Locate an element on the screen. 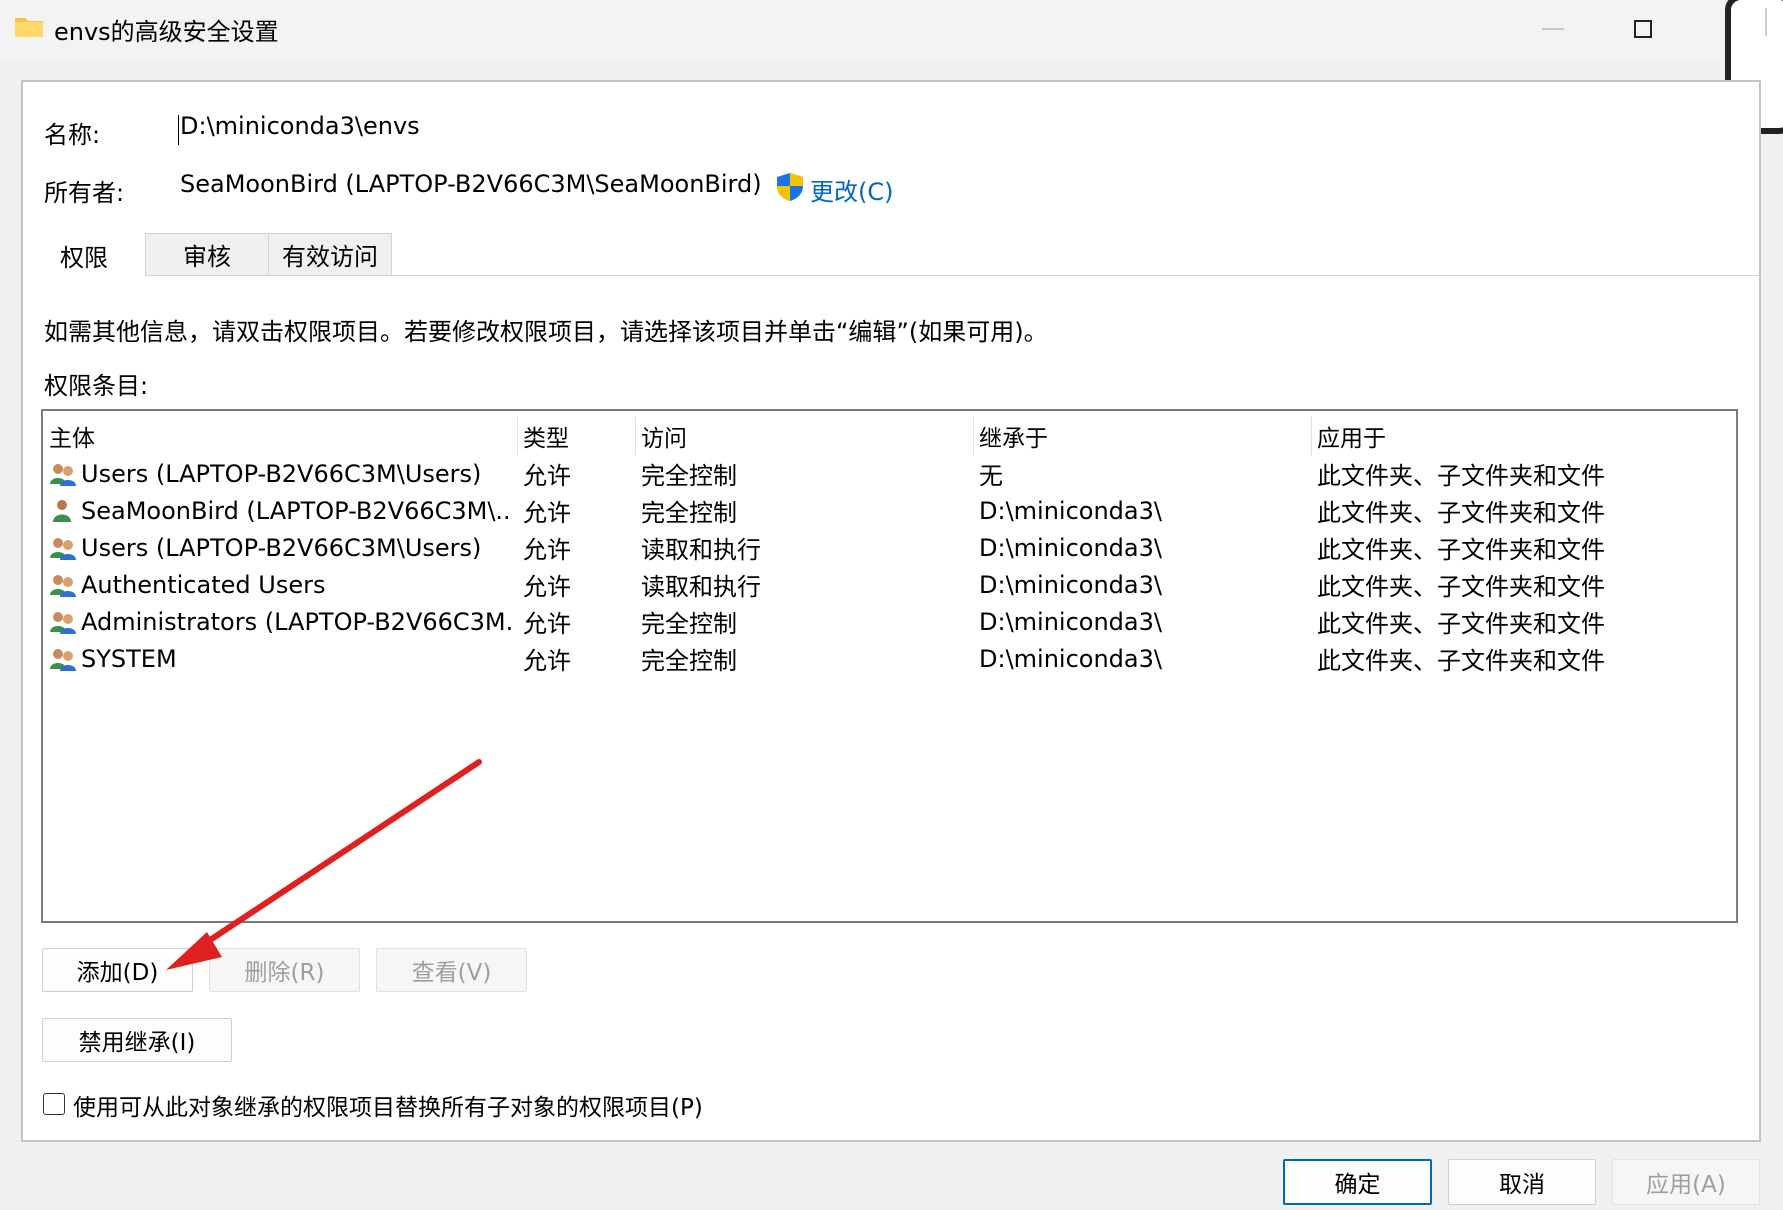  minimize-button is located at coordinates (1553, 29).